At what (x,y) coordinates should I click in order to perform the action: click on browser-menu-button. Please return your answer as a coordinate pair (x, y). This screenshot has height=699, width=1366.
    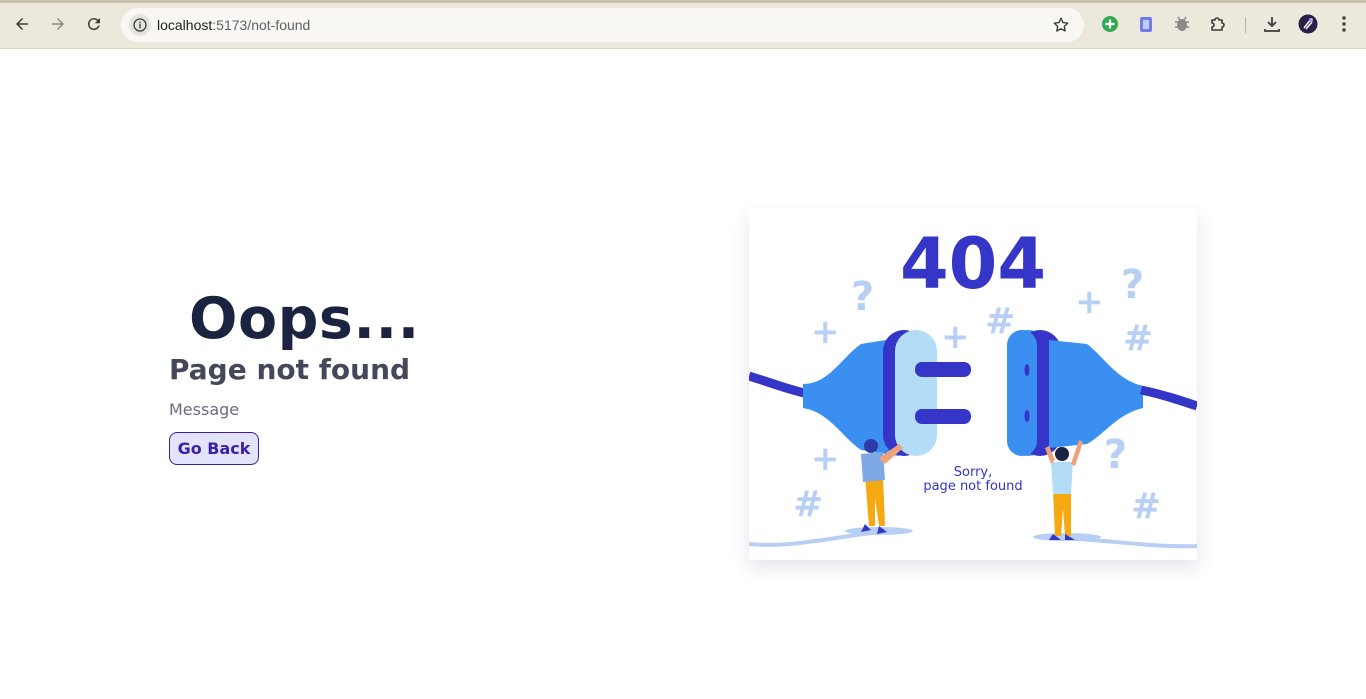
    Looking at the image, I should click on (1344, 24).